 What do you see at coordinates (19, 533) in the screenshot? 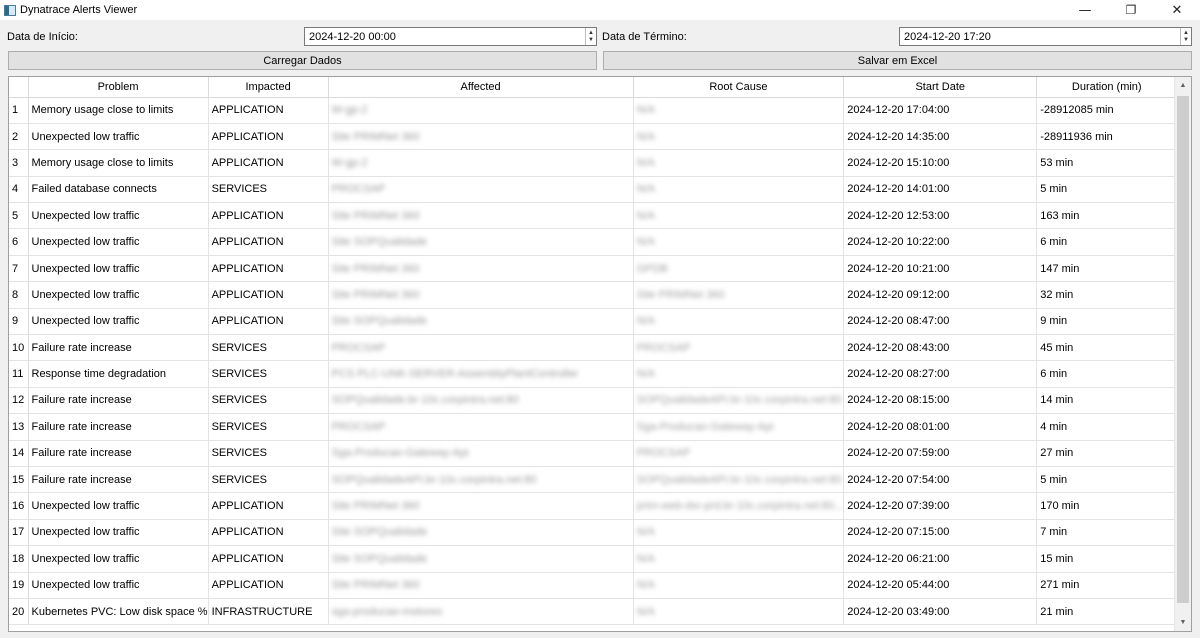
I see `row-number: 17` at bounding box center [19, 533].